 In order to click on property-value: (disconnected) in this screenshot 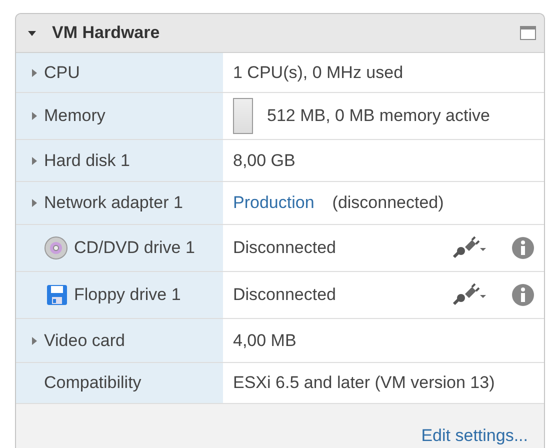, I will do `click(388, 203)`.